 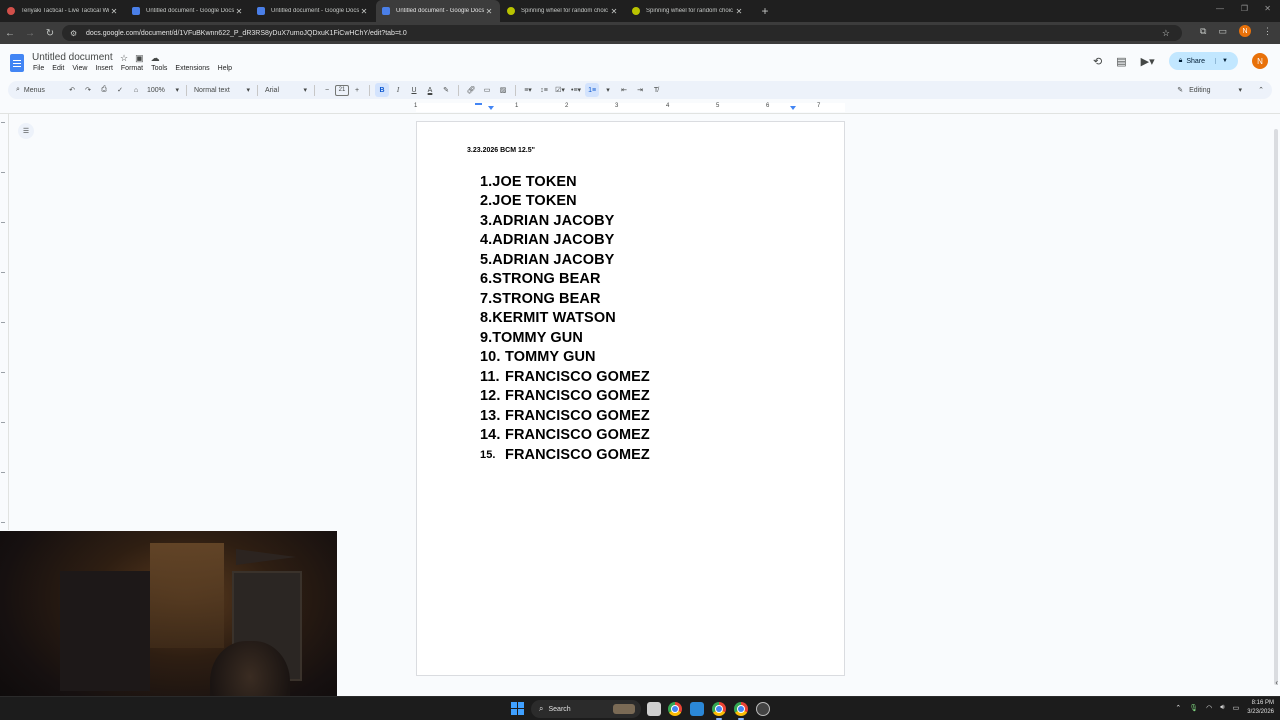 I want to click on close-window-icon: ✕, so click(x=1267, y=8).